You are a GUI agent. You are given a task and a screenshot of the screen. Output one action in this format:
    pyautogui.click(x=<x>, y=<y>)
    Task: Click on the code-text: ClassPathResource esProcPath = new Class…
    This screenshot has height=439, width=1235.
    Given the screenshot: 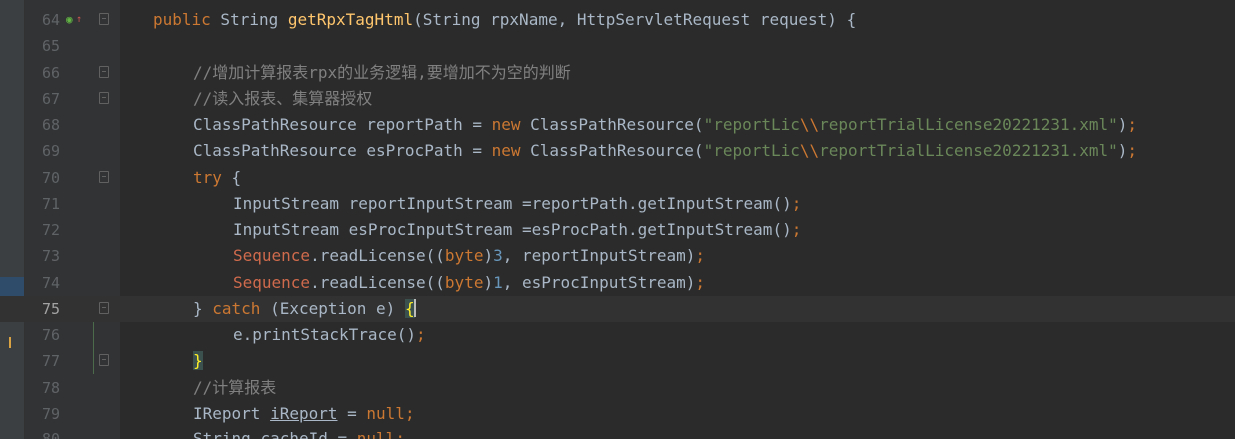 What is the action you would take?
    pyautogui.click(x=665, y=150)
    